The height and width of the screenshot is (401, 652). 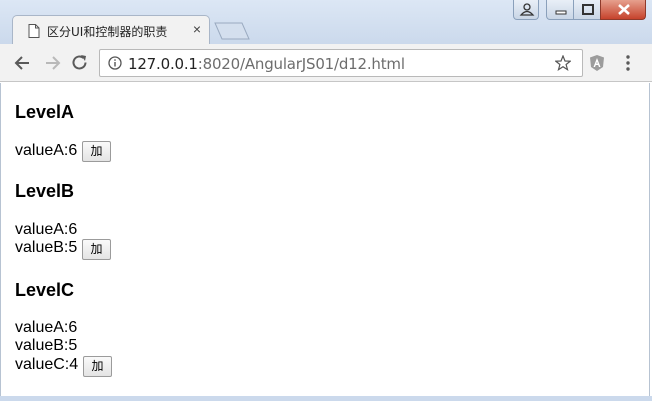 I want to click on close-icon, so click(x=624, y=9).